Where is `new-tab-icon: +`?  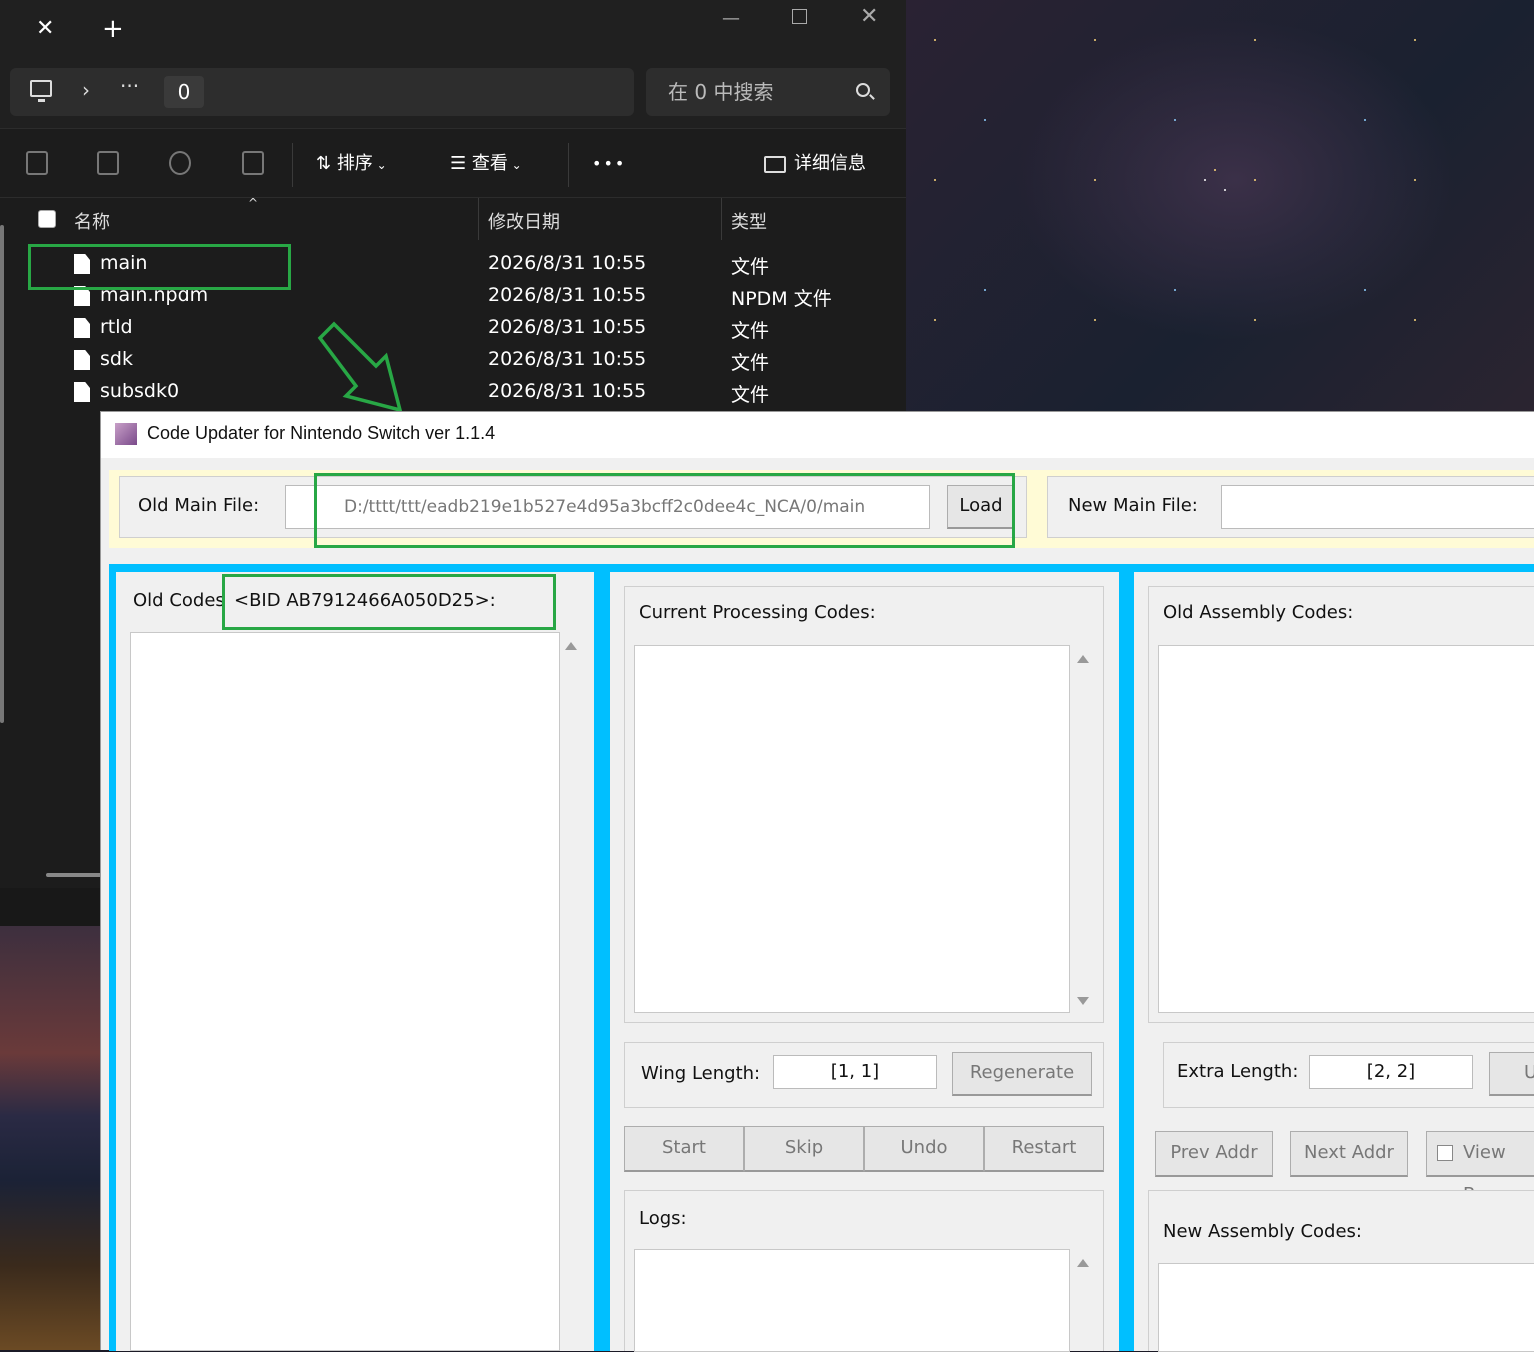
new-tab-icon: + is located at coordinates (113, 29).